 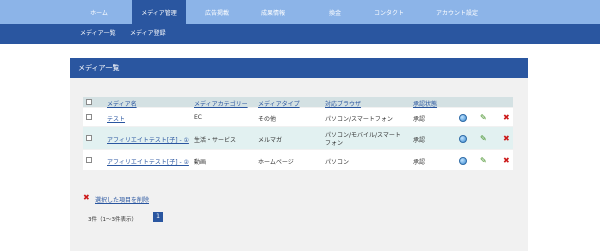 I want to click on media-browser-cont: フォン, so click(x=334, y=143).